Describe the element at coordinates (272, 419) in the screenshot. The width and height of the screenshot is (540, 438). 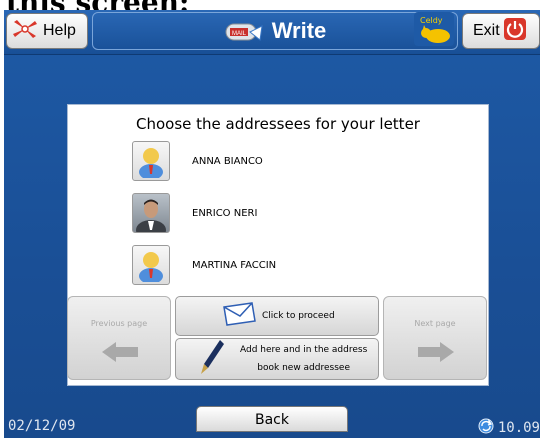
I see `back-button: Back` at that location.